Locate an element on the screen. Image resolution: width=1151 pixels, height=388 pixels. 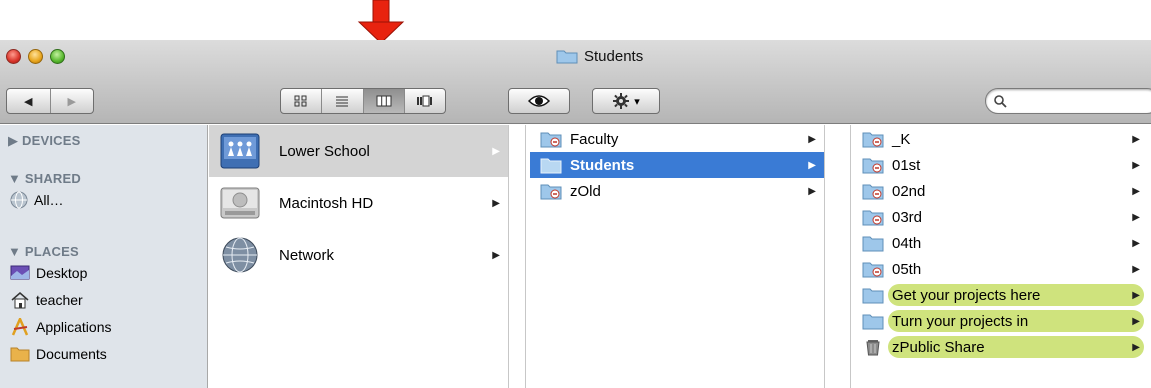
list-item-turn-your-projects-in: Turn your projects in ▶ is located at coordinates (1001, 321).